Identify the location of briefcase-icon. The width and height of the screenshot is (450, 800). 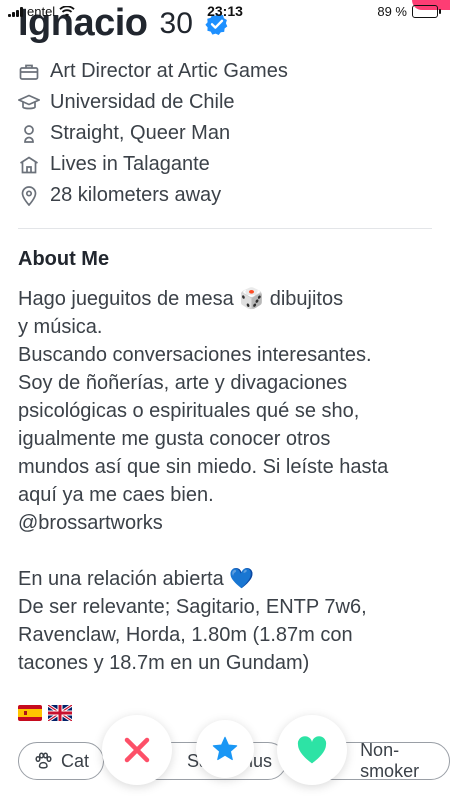
(29, 72).